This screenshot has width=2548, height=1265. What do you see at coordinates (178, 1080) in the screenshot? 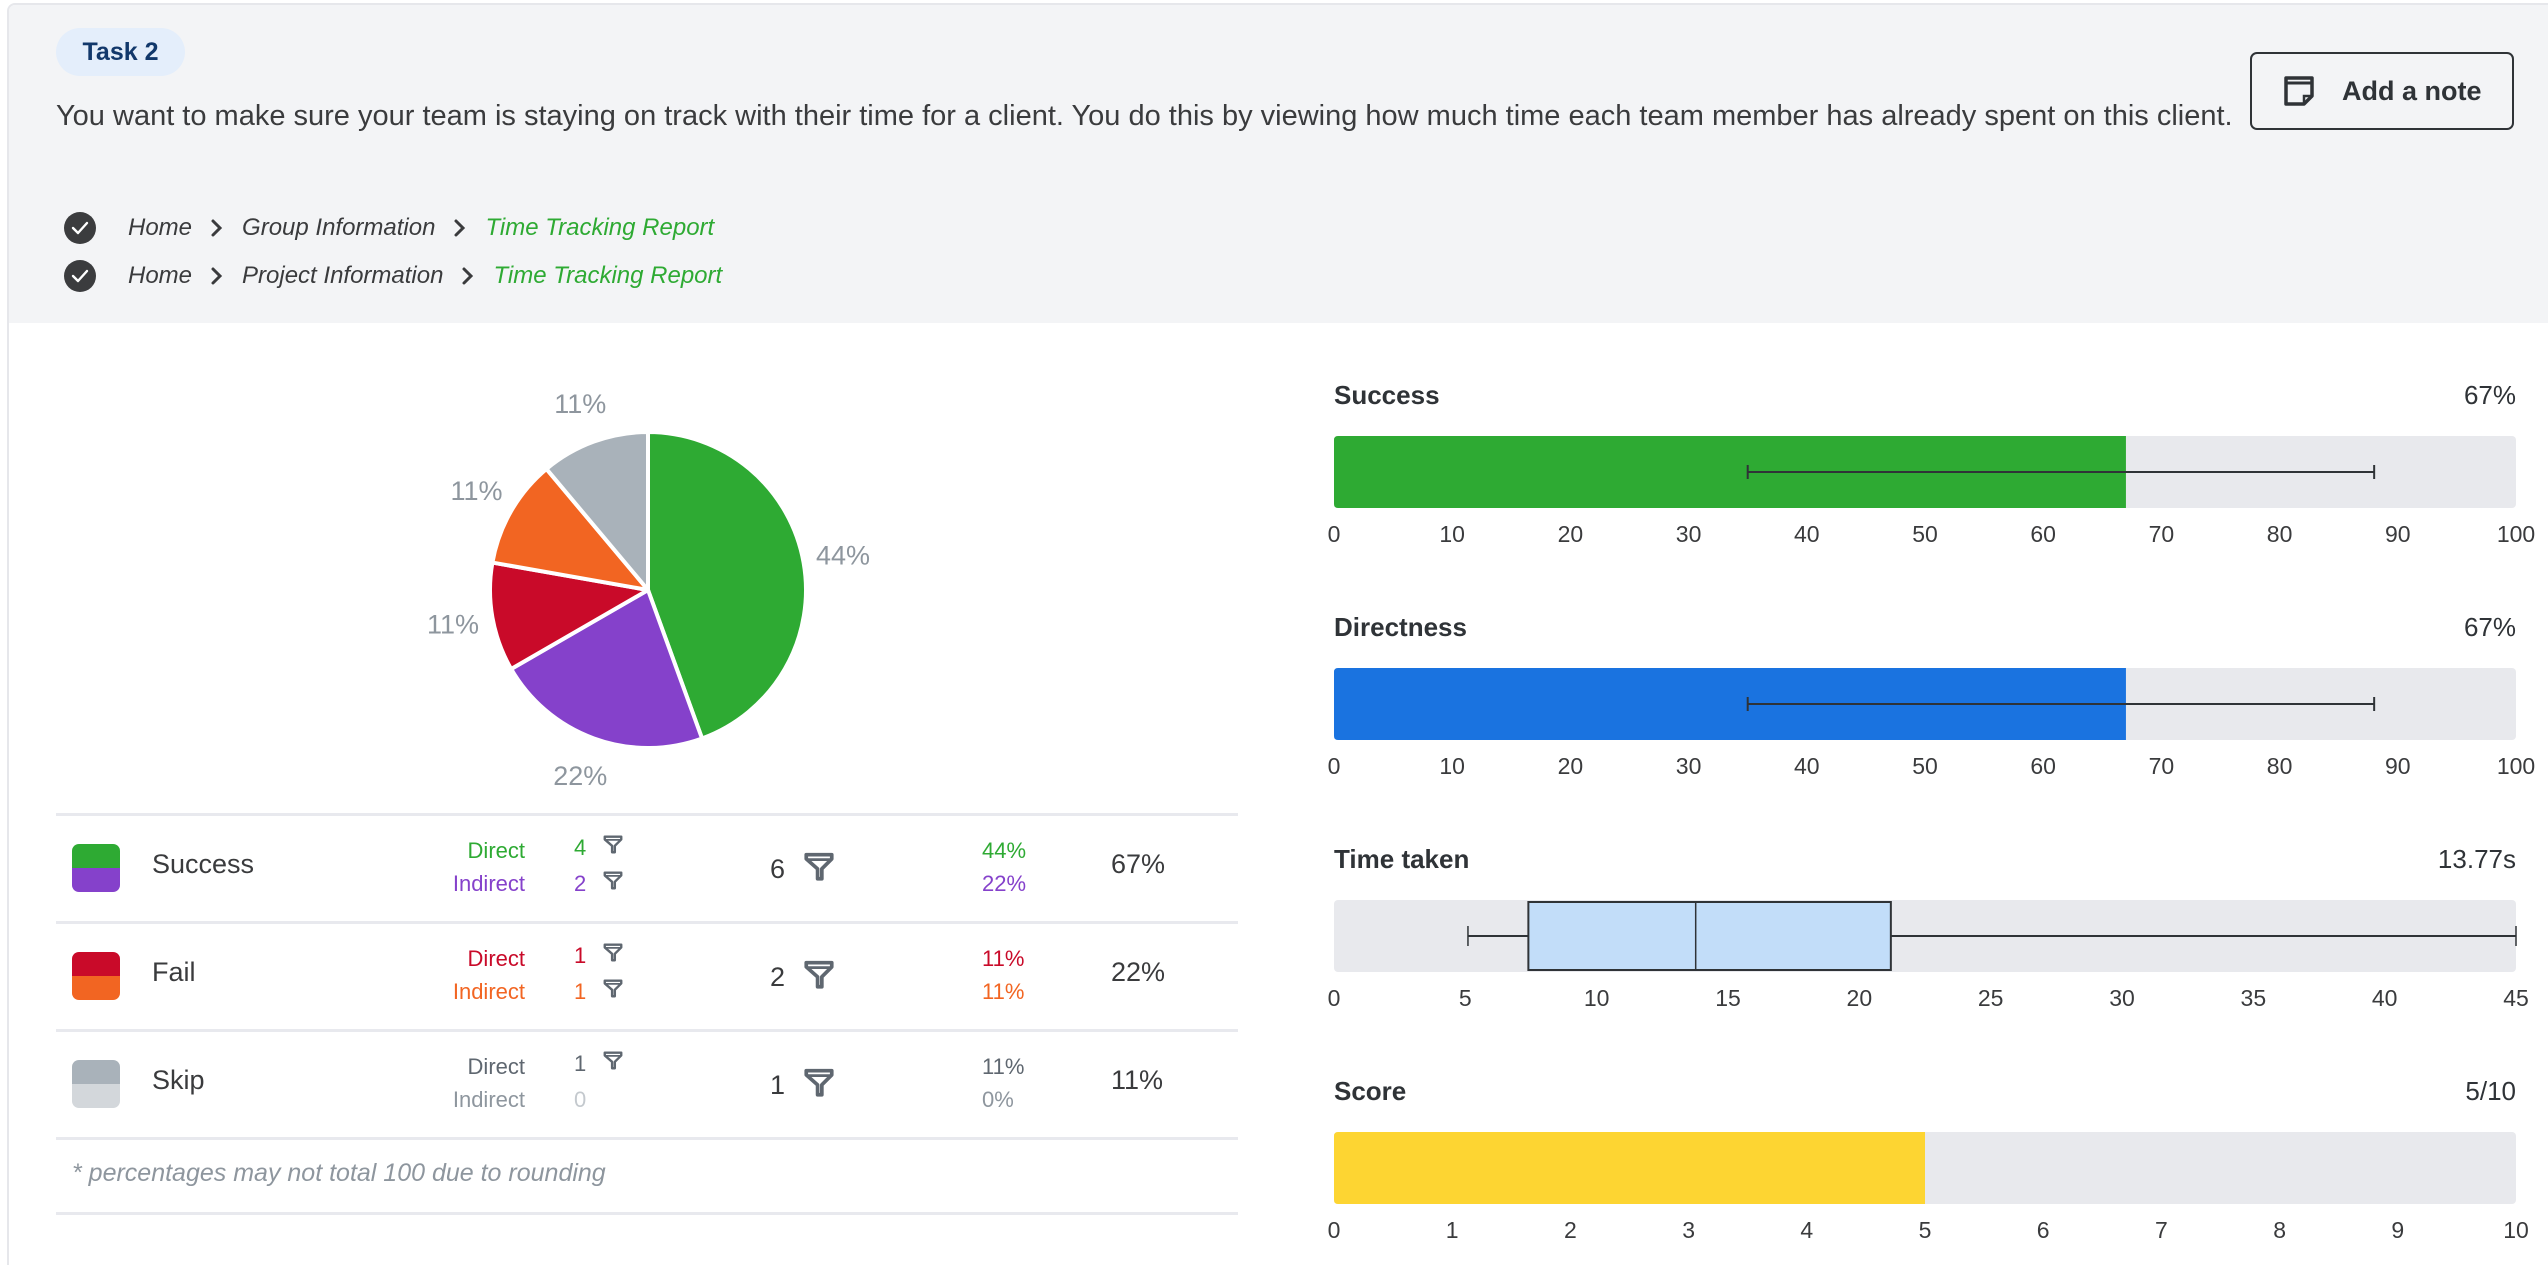
I see `outcome-name: Skip` at bounding box center [178, 1080].